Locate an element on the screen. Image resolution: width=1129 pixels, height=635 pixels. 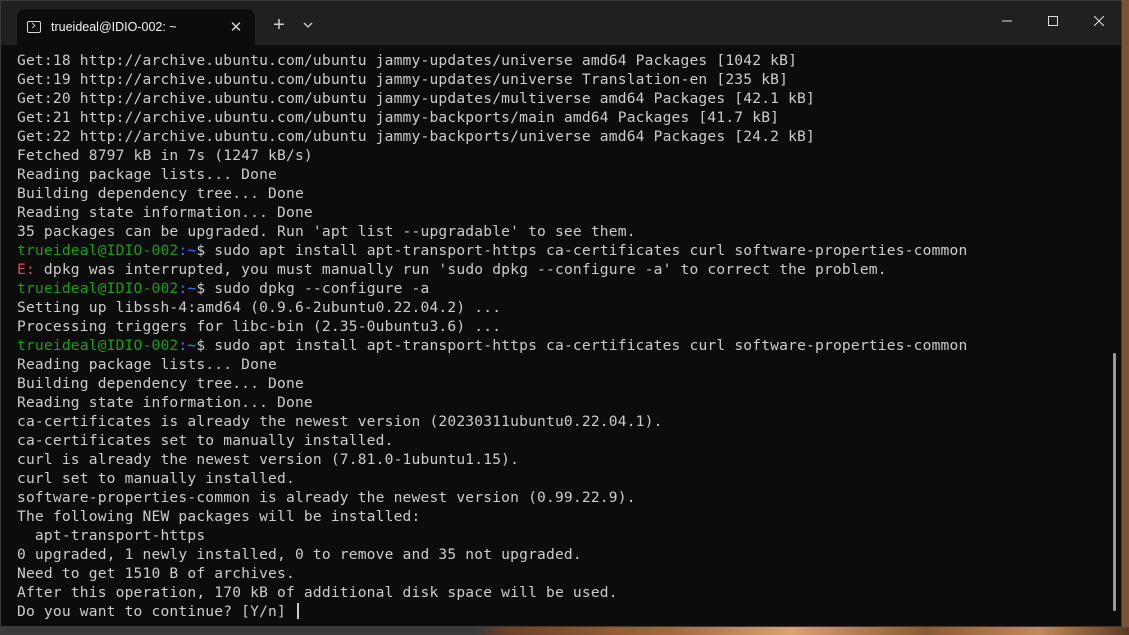
title-bar: trueideal@IDIO-002: ~ ✕ + is located at coordinates (561, 23).